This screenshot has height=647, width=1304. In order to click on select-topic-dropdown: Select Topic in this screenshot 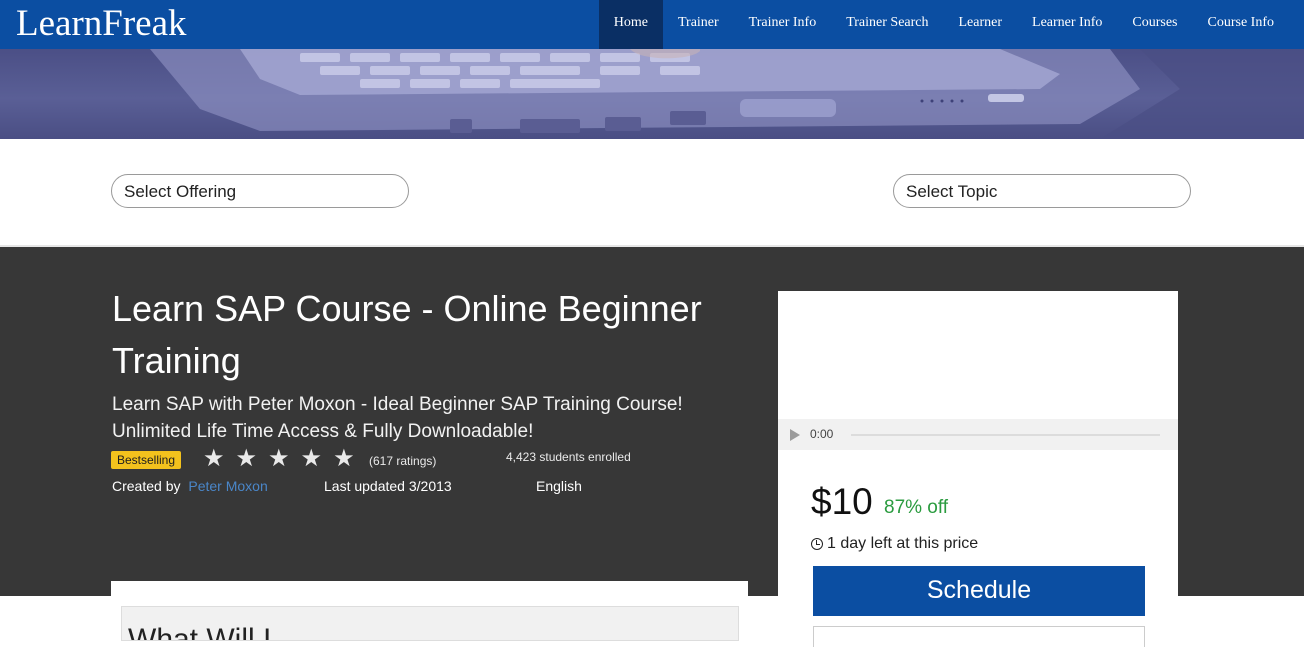, I will do `click(1042, 191)`.